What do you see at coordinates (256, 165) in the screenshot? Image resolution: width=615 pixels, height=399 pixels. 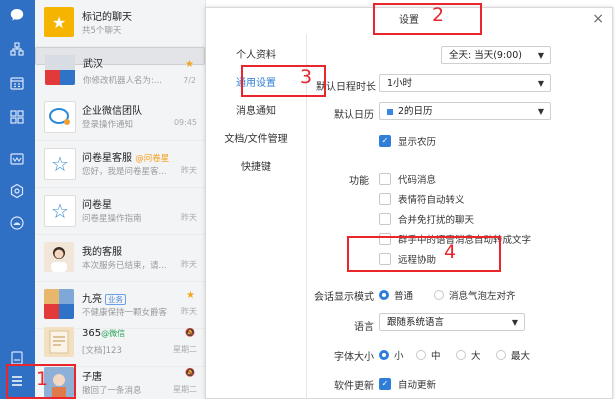 I see `nav-shortcuts: 快捷键` at bounding box center [256, 165].